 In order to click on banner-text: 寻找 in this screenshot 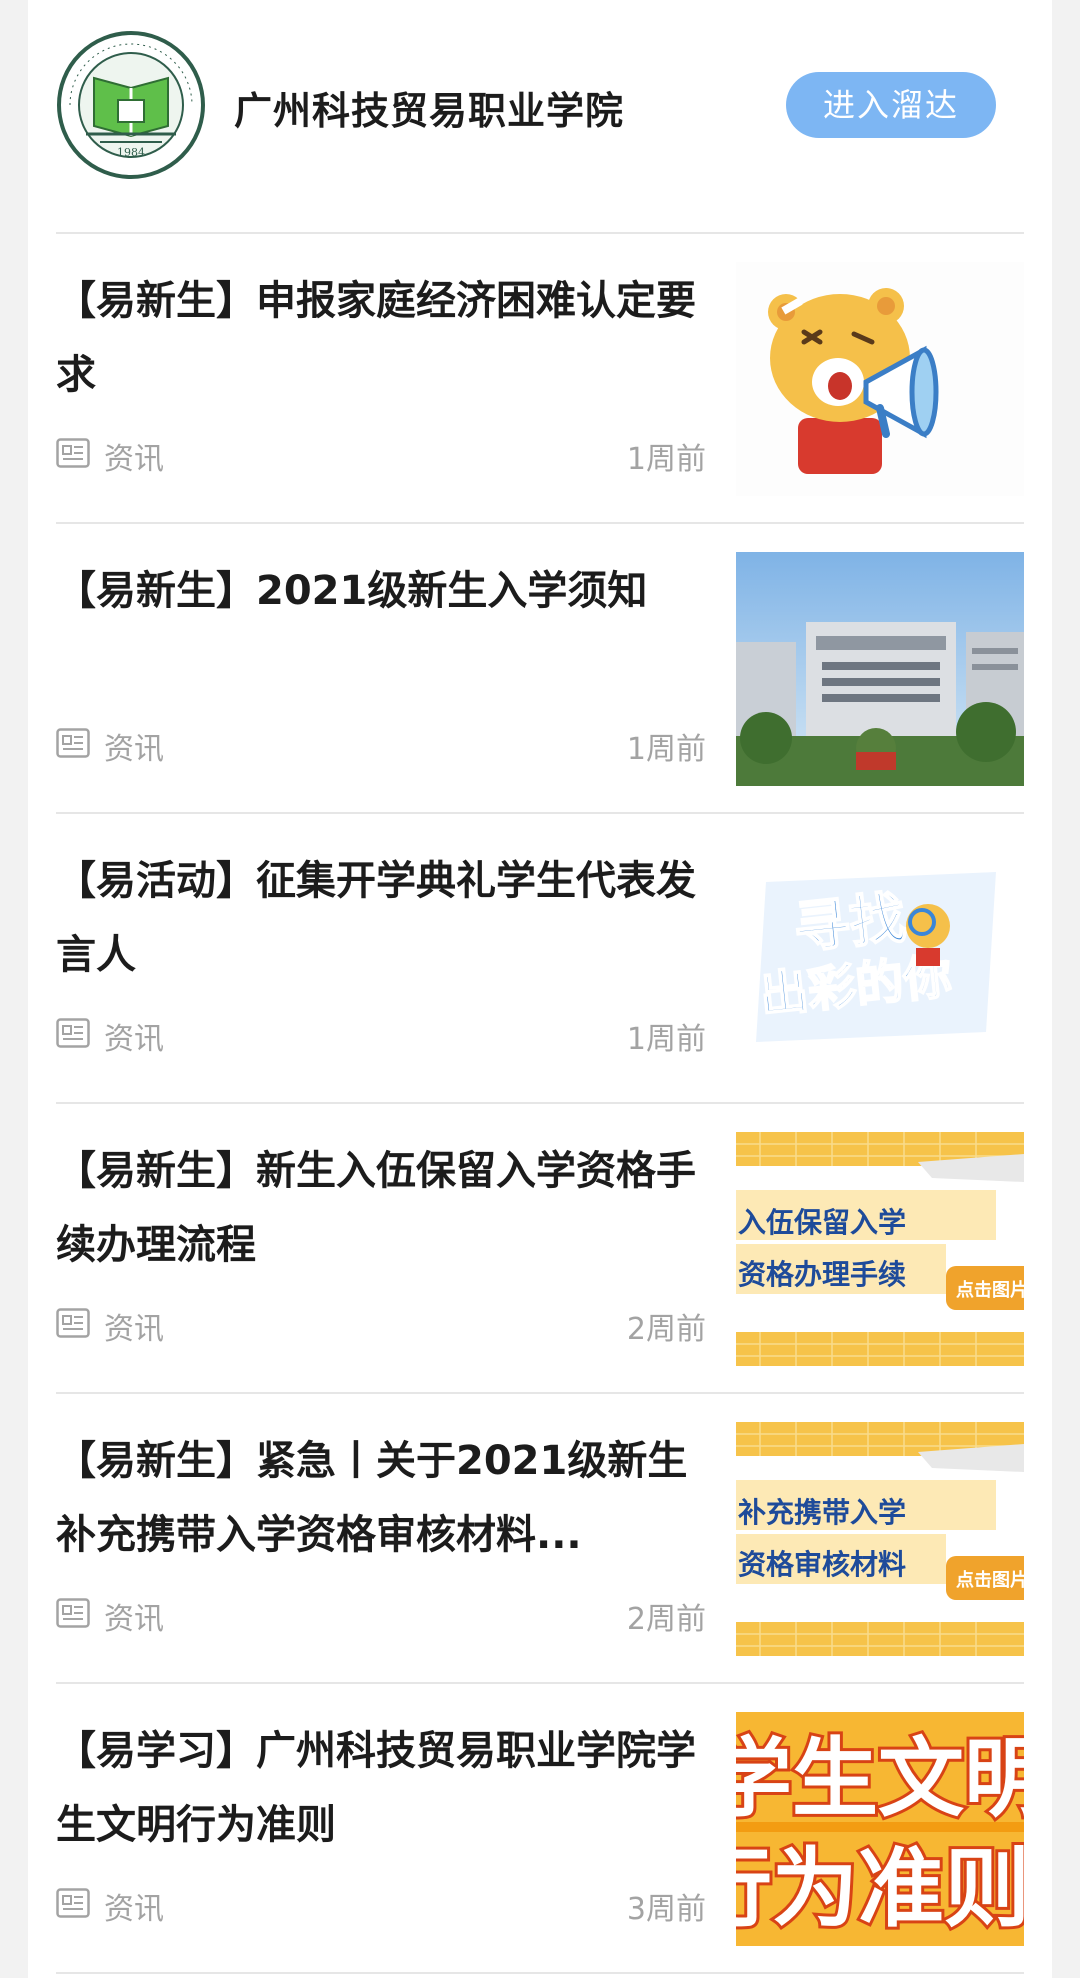, I will do `click(850, 924)`.